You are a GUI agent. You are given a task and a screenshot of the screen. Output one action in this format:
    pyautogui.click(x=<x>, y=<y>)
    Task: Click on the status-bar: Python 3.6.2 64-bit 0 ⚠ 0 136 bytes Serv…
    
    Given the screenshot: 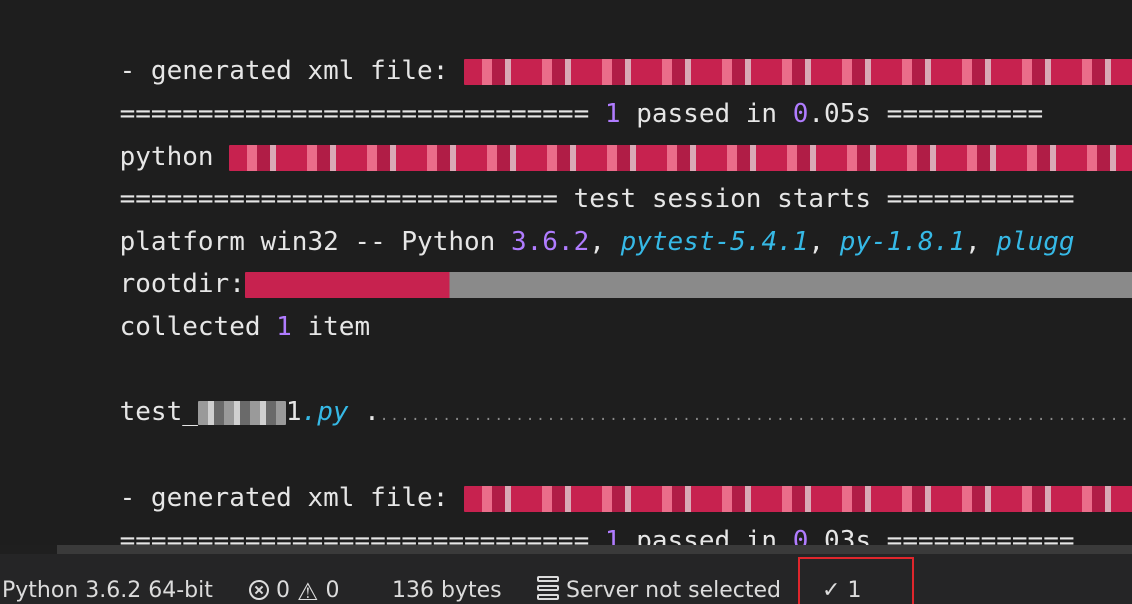 What is the action you would take?
    pyautogui.click(x=566, y=579)
    